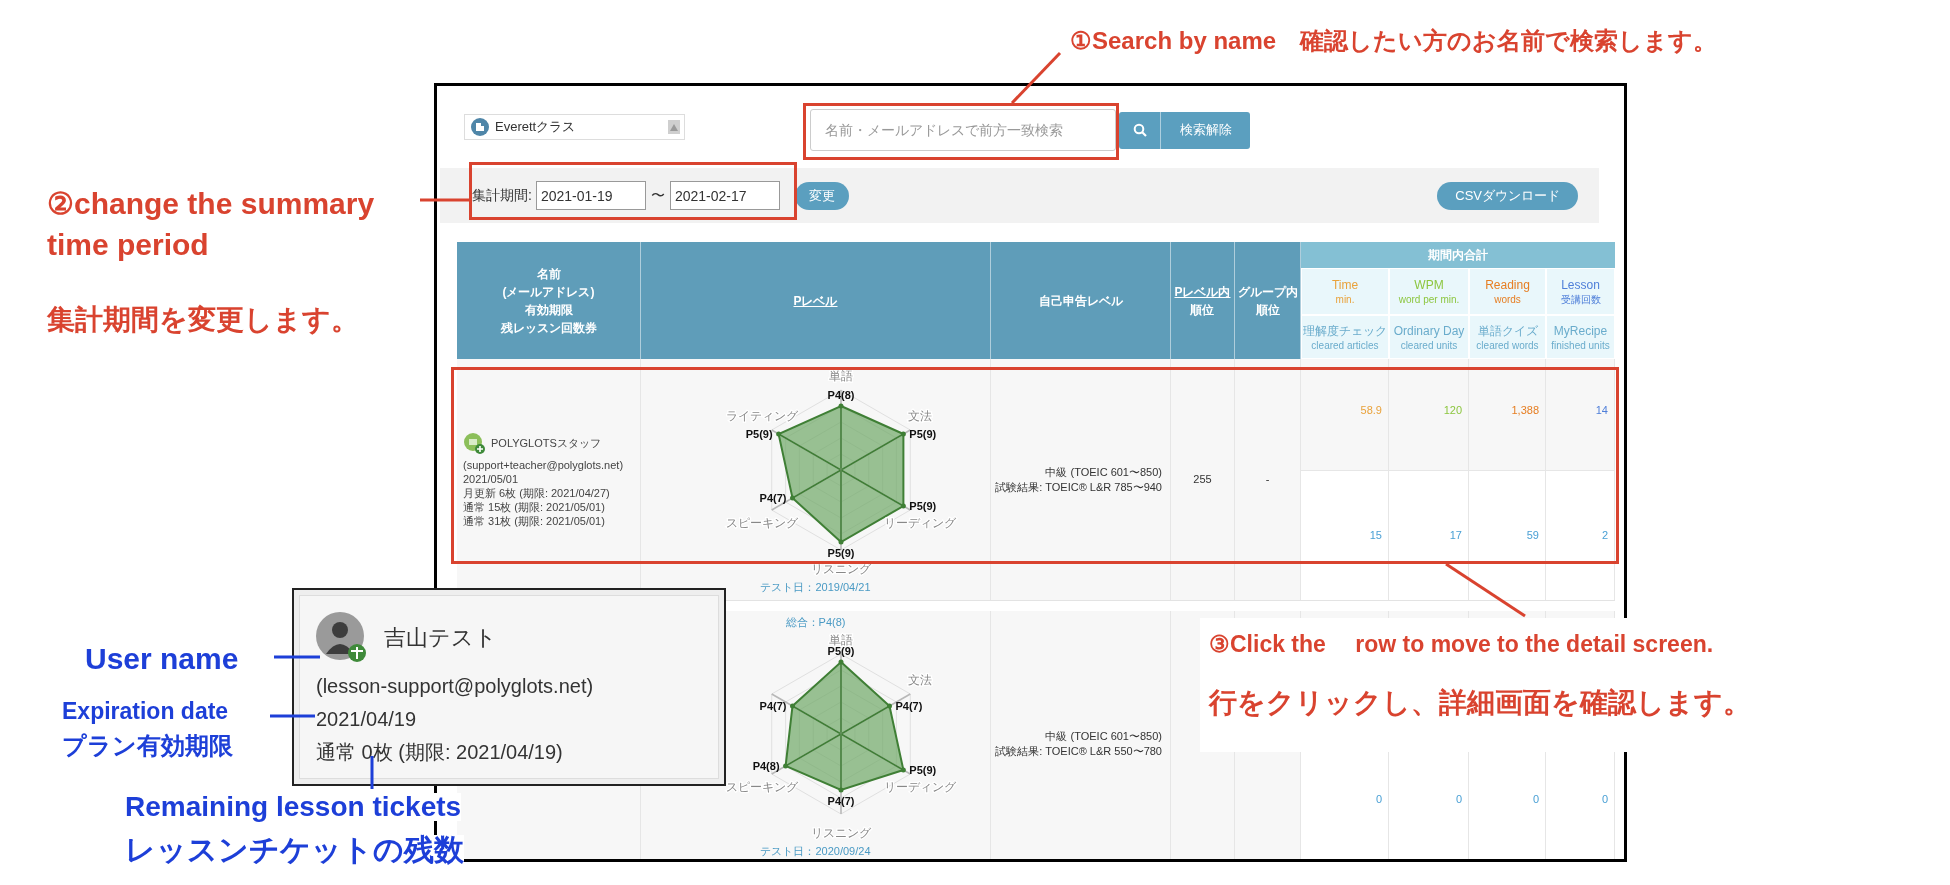 The width and height of the screenshot is (1950, 885). Describe the element at coordinates (1429, 291) in the screenshot. I see `column-header: WPM word per min.` at that location.